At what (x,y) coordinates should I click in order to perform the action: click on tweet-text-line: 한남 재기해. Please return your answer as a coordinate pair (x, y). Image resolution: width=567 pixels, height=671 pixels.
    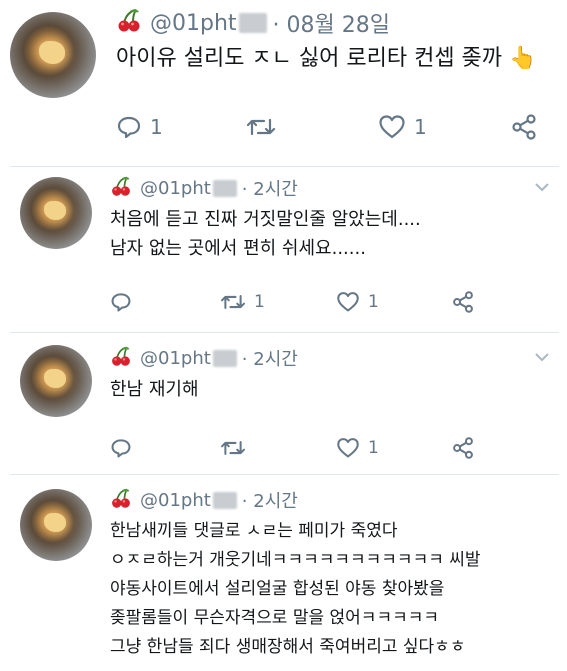
    Looking at the image, I should click on (154, 389).